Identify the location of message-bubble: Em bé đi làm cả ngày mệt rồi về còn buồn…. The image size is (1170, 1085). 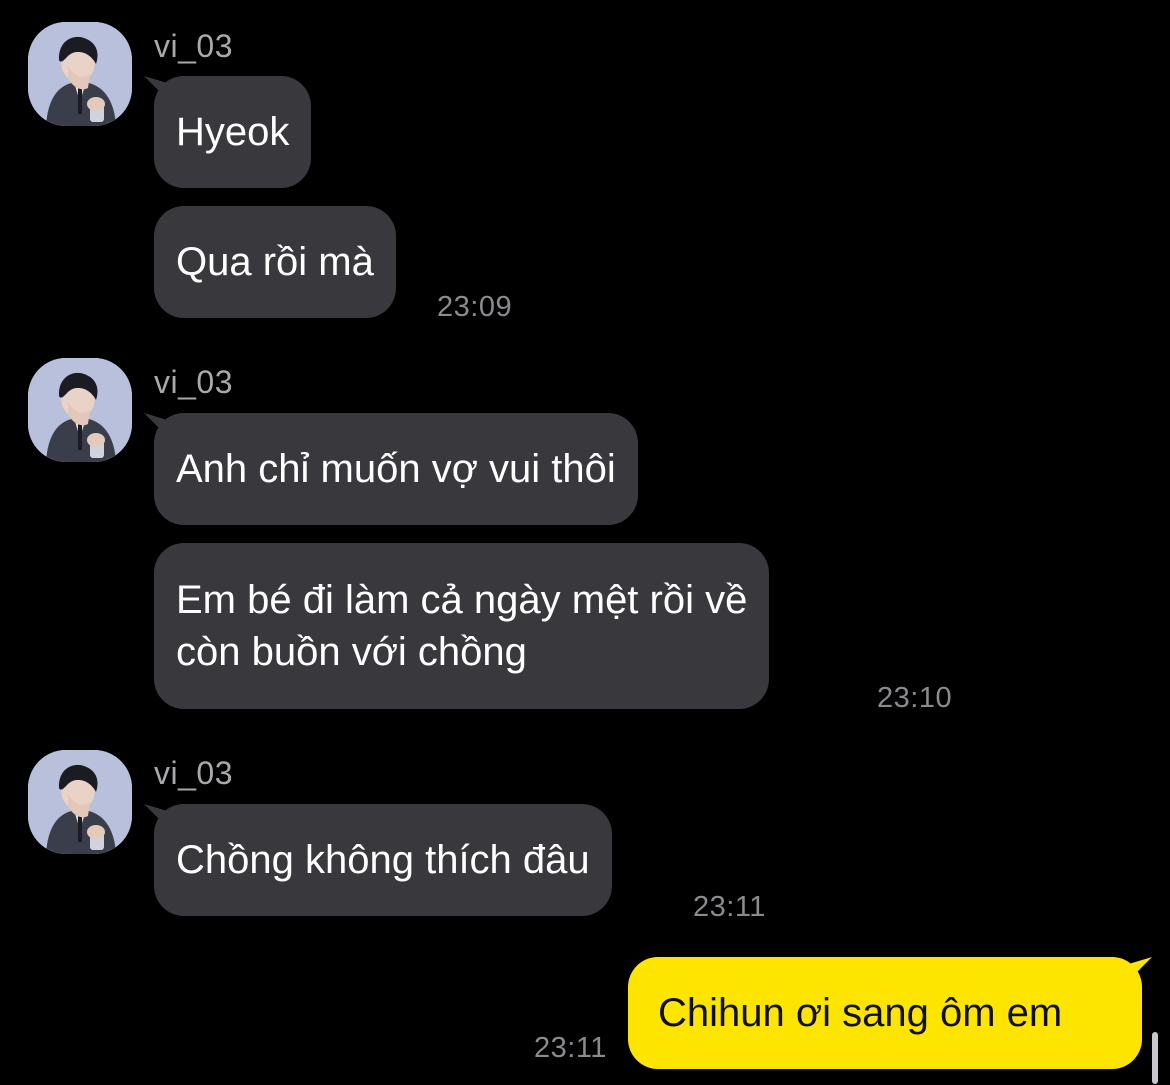
(462, 626).